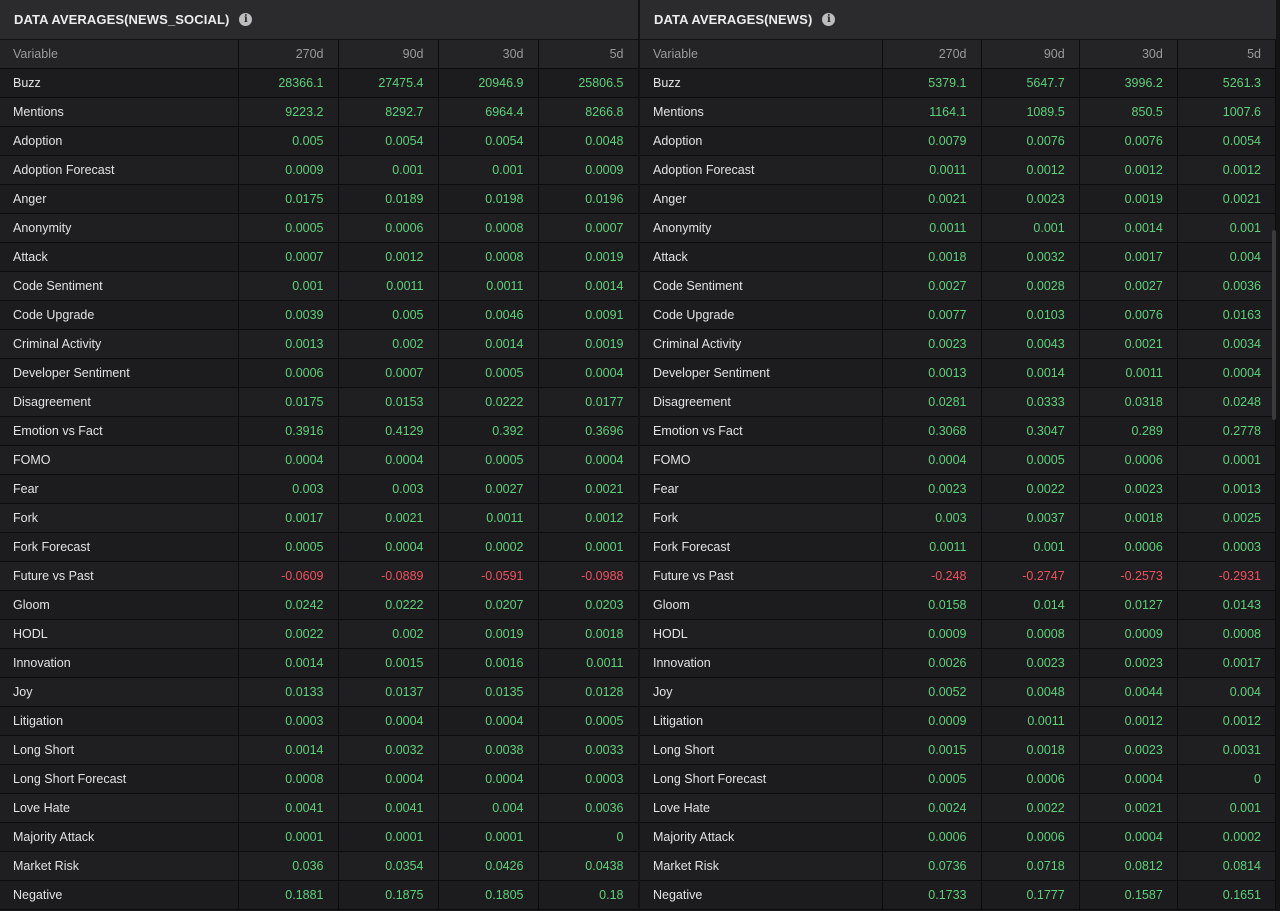  Describe the element at coordinates (958, 315) in the screenshot. I see `table-row: Code Upgrade 0.0077 0.0103 0.0076 0.0163` at that location.